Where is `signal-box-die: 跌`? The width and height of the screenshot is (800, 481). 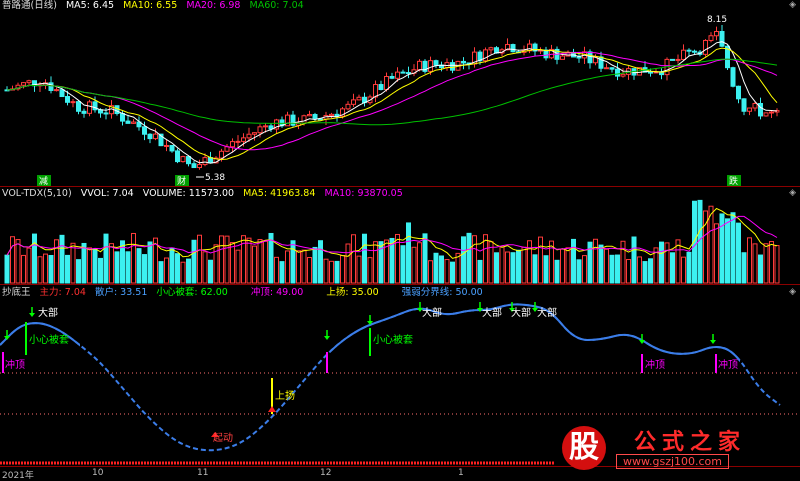 signal-box-die: 跌 is located at coordinates (733, 181).